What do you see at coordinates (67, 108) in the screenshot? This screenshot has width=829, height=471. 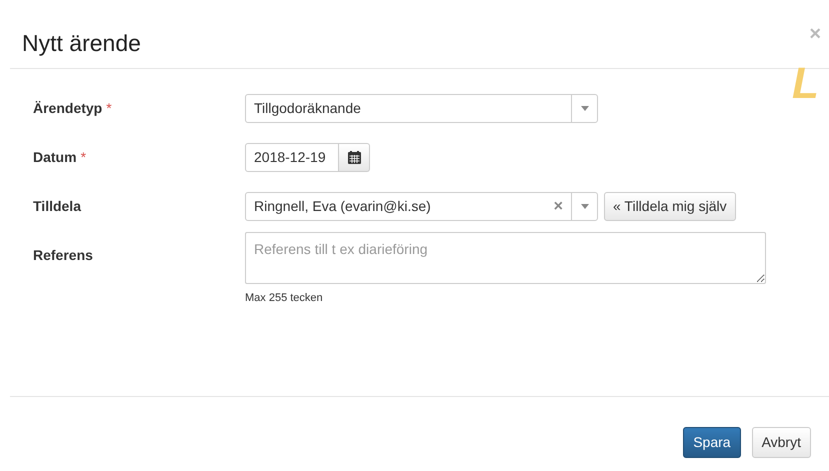 I see `field-label: Ärendetyp` at bounding box center [67, 108].